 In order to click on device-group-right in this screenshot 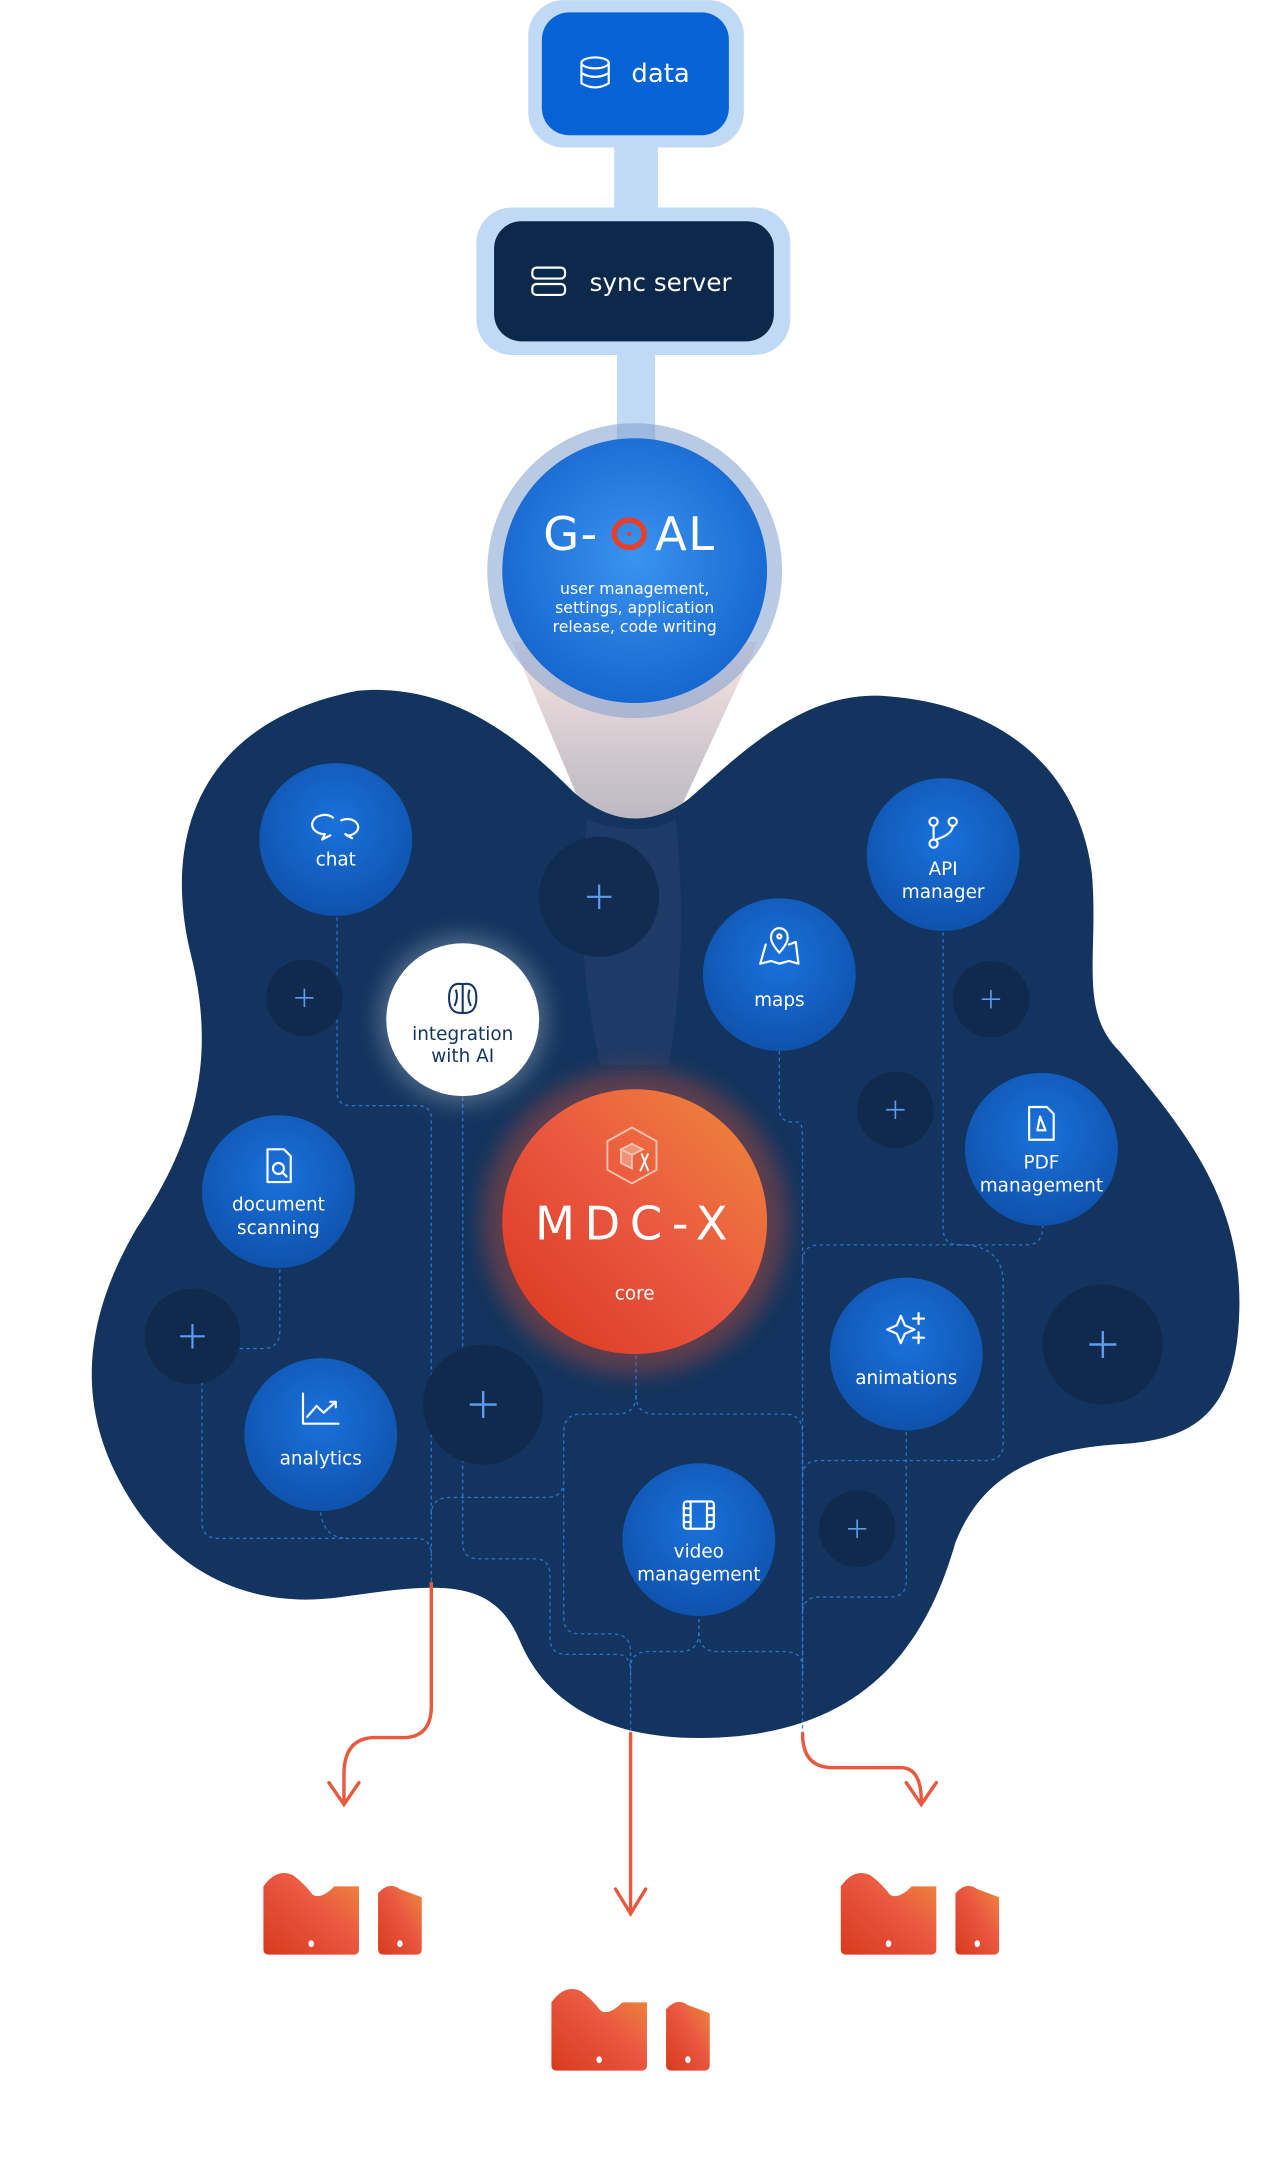, I will do `click(920, 1913)`.